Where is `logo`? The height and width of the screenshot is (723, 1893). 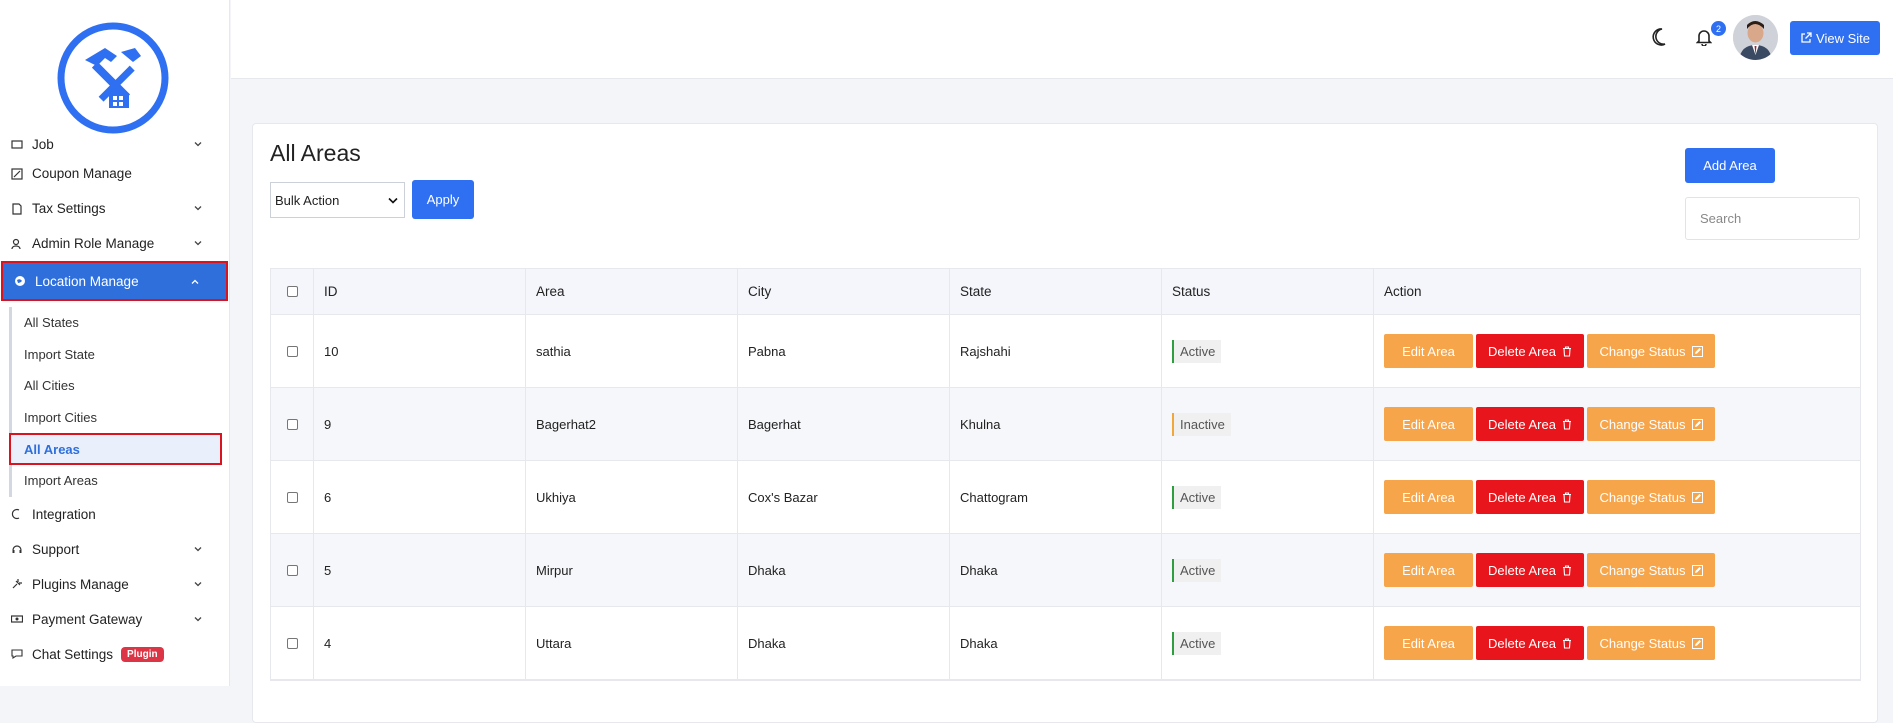 logo is located at coordinates (113, 78).